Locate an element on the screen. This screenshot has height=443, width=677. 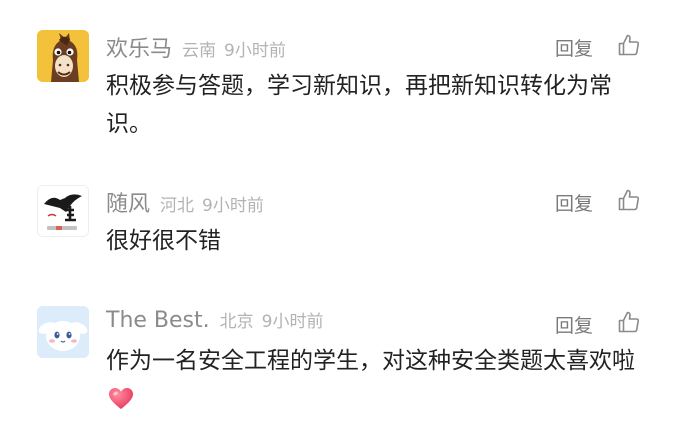
horse-avatar-icon is located at coordinates (63, 56).